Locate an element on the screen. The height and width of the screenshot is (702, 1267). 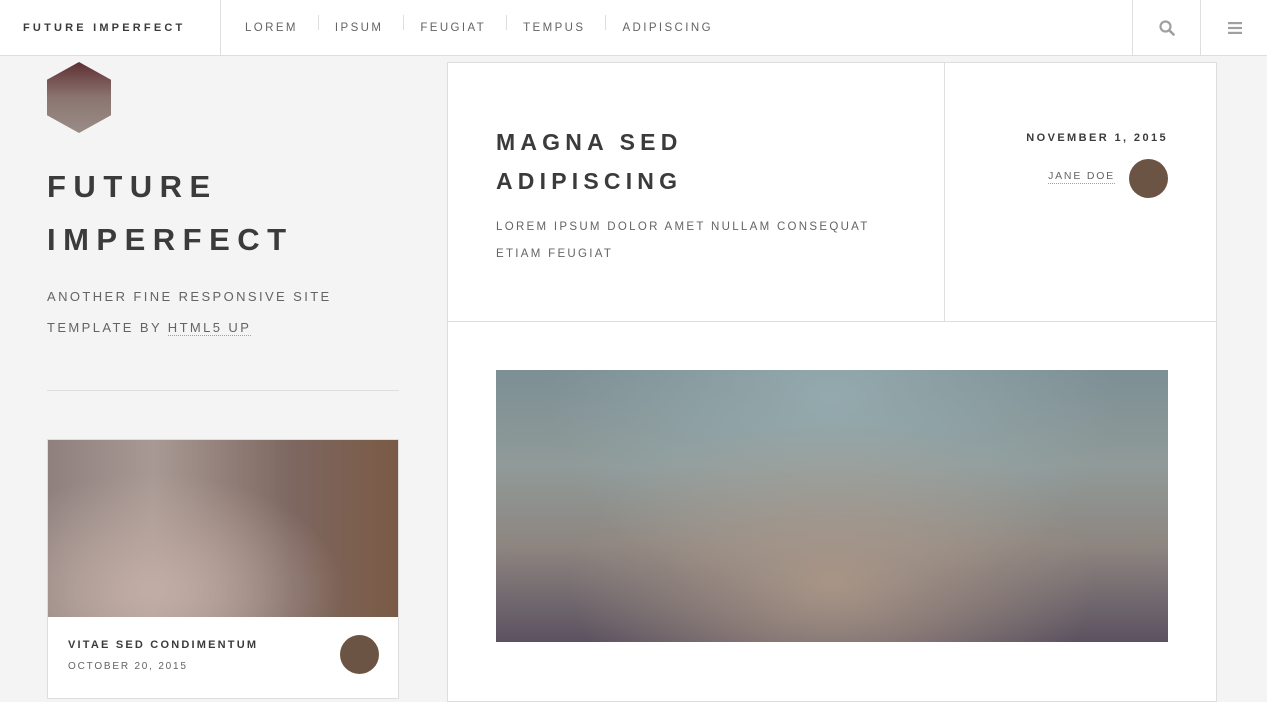
main-nav: LOREM IPSUM FEUGIAT TEMPUS ADIPISCING is located at coordinates (477, 27).